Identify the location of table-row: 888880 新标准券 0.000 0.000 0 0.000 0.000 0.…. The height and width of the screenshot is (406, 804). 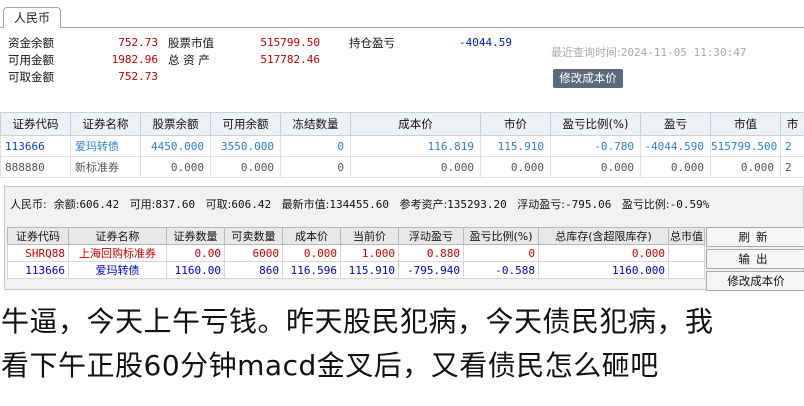
(402, 167).